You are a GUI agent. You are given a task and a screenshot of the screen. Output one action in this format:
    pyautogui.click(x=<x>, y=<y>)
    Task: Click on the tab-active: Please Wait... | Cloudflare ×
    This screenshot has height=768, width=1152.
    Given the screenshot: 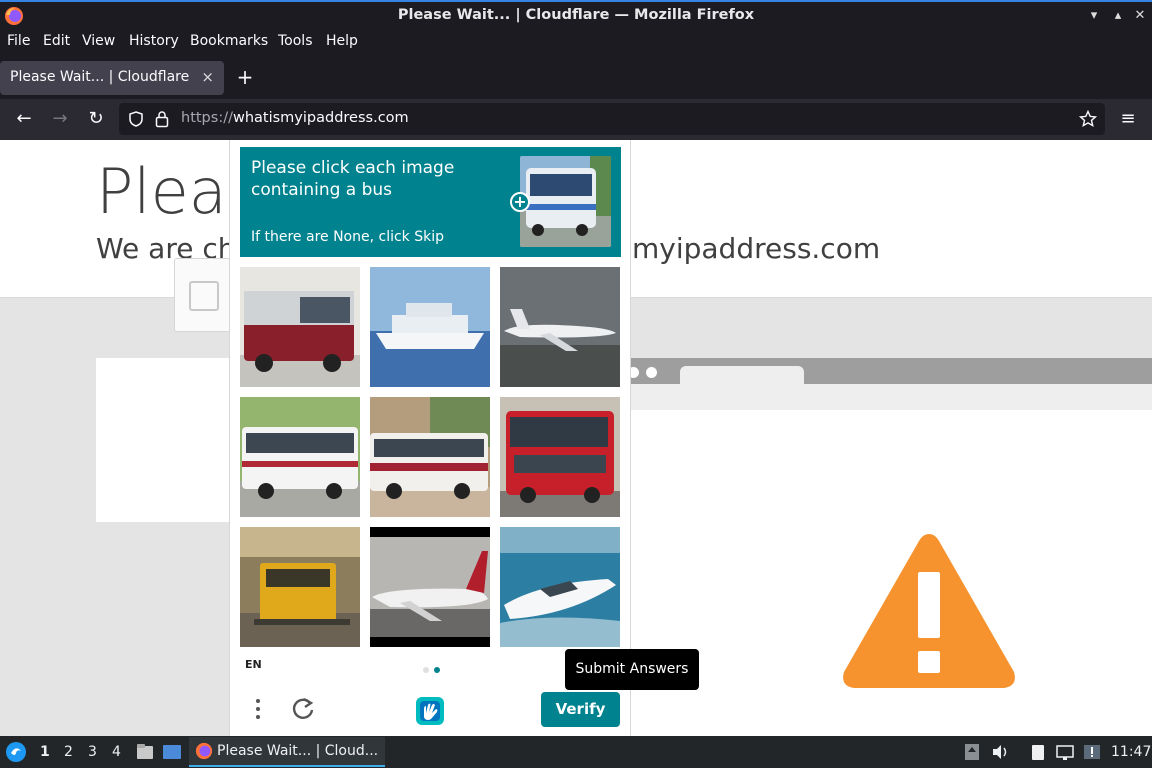 What is the action you would take?
    pyautogui.click(x=112, y=78)
    